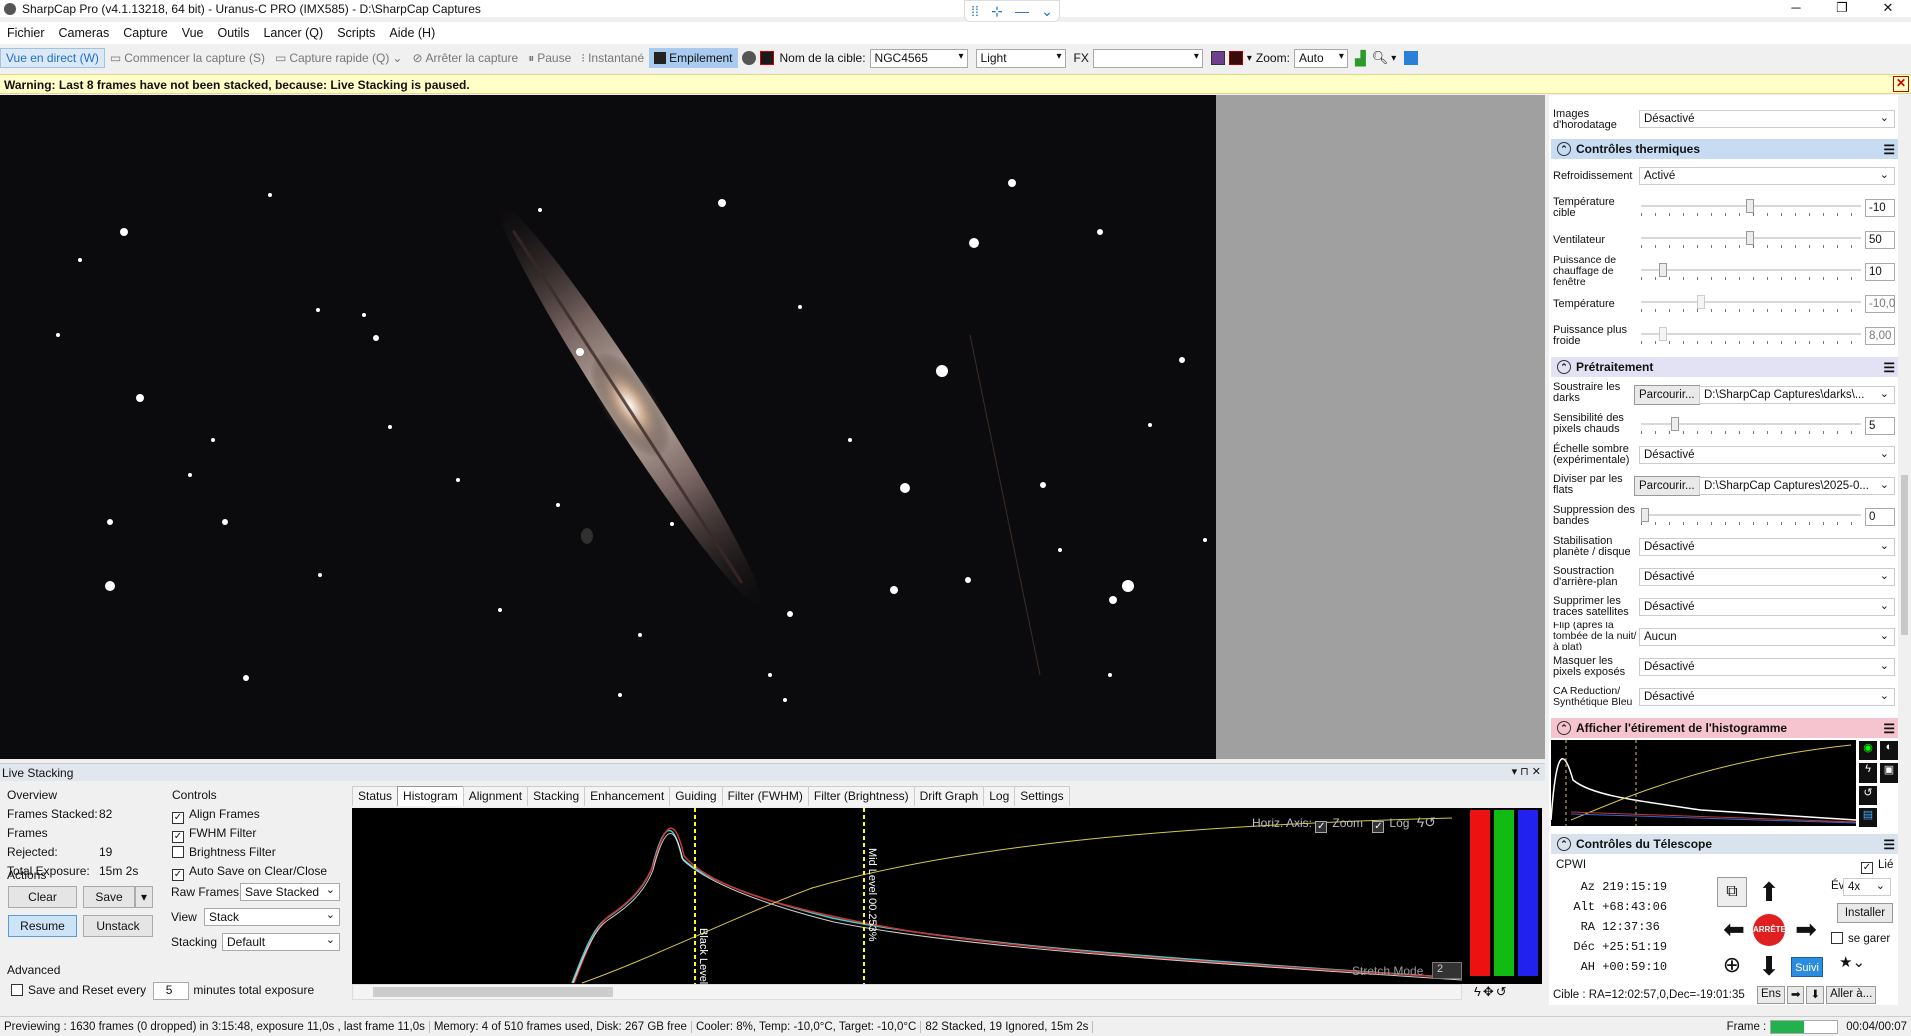 The width and height of the screenshot is (1911, 1036). Describe the element at coordinates (1868, 751) in the screenshot. I see `auto-stretch-icon: ◉` at that location.